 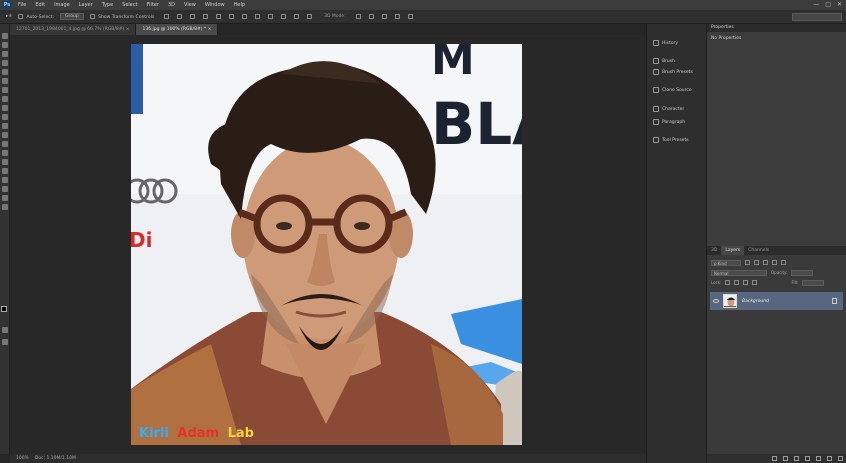 I want to click on filter-pixel-icon, so click(x=747, y=262).